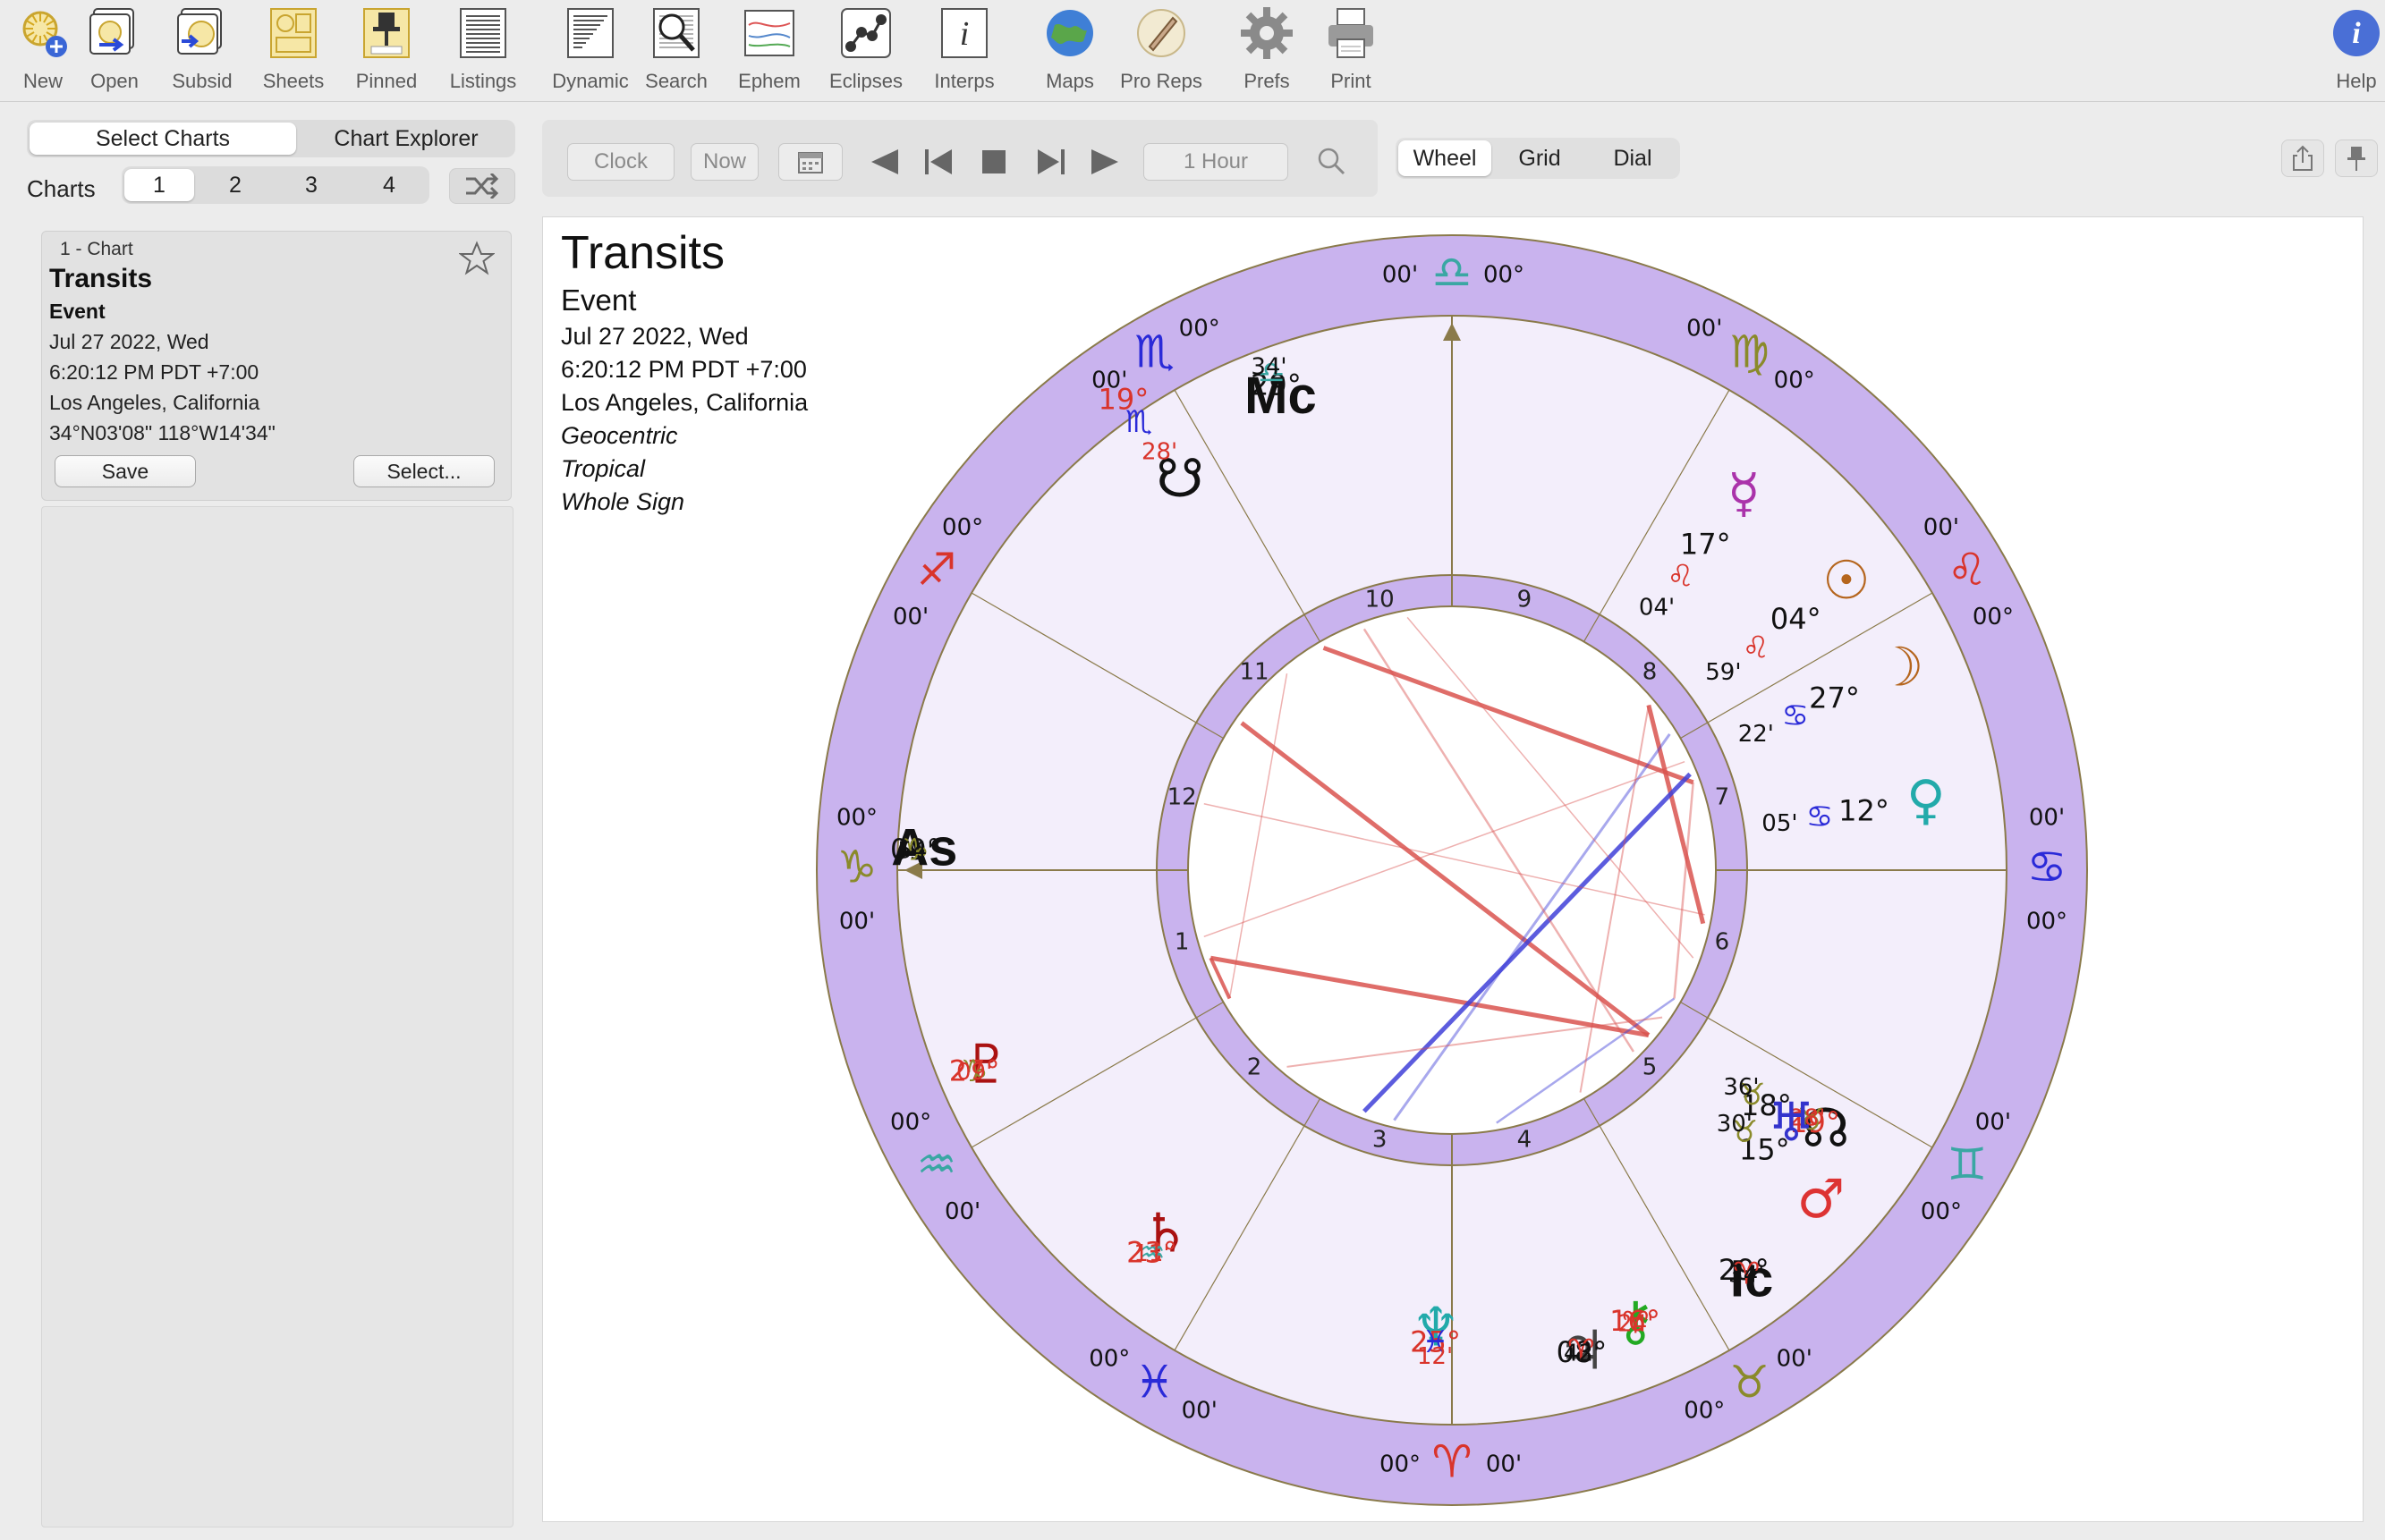 This screenshot has height=1540, width=2385. Describe the element at coordinates (1159, 452) in the screenshot. I see `south-node-minute: 28'` at that location.